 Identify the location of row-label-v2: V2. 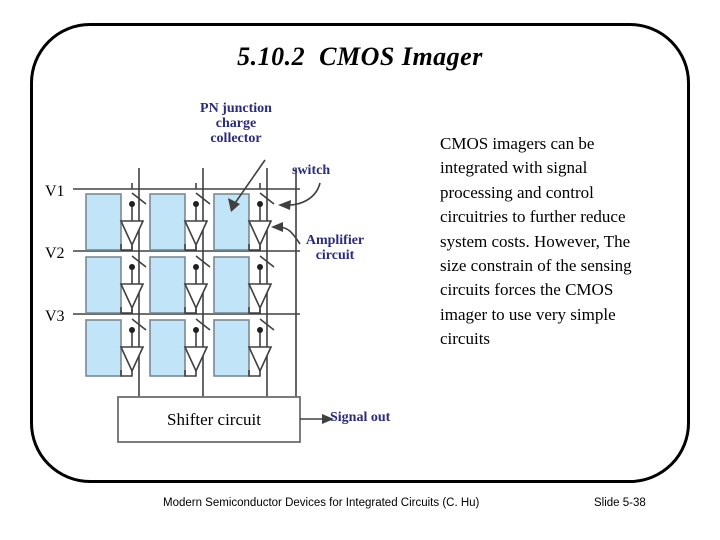
(55, 253).